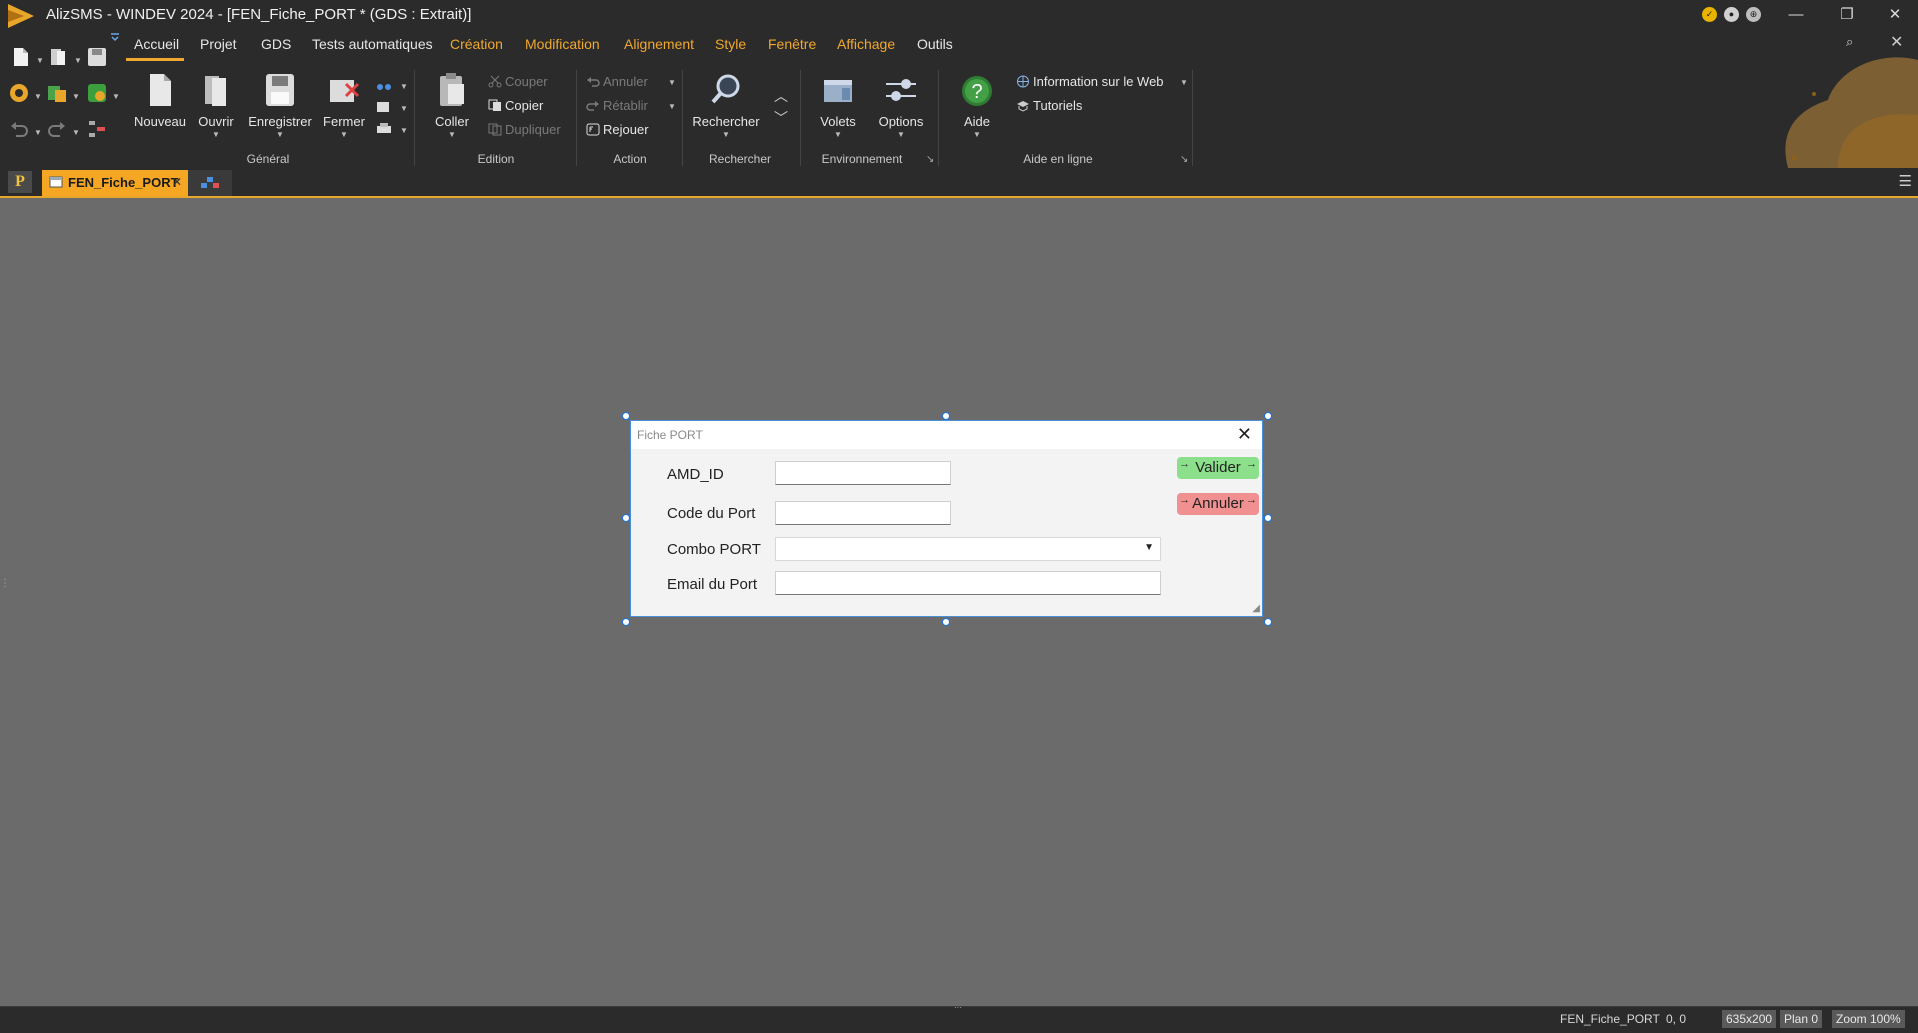 The image size is (1918, 1033). What do you see at coordinates (711, 513) in the screenshot?
I see `code-port-label: Code du Port` at bounding box center [711, 513].